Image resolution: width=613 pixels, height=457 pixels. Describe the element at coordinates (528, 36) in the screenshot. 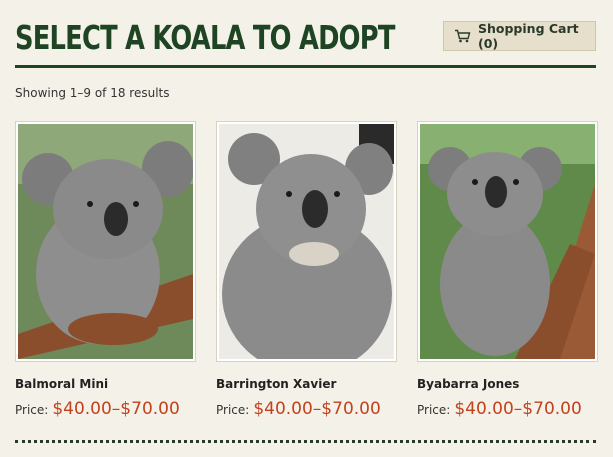

I see `shopping-cart-label: Shopping Cart (0)` at that location.